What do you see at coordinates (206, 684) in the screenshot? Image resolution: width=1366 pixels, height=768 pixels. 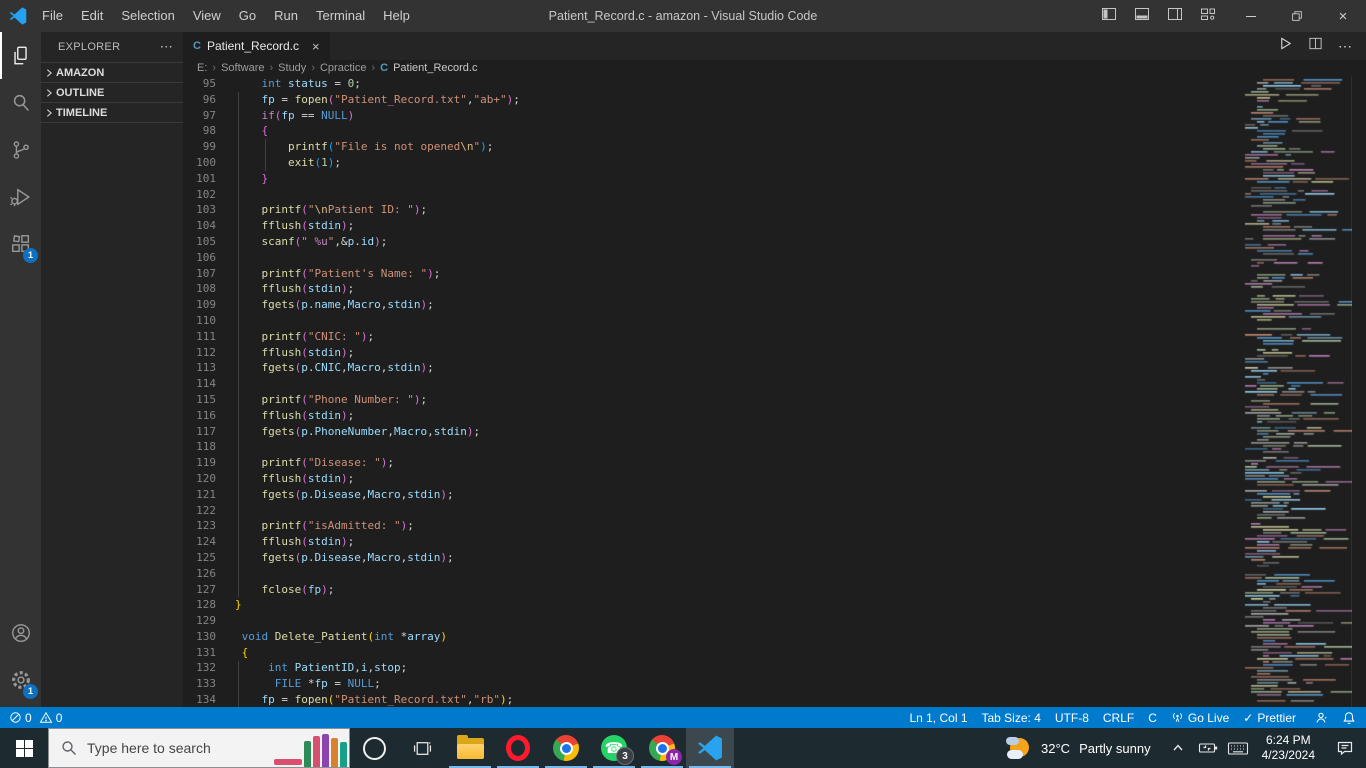 I see `line-number: 133` at bounding box center [206, 684].